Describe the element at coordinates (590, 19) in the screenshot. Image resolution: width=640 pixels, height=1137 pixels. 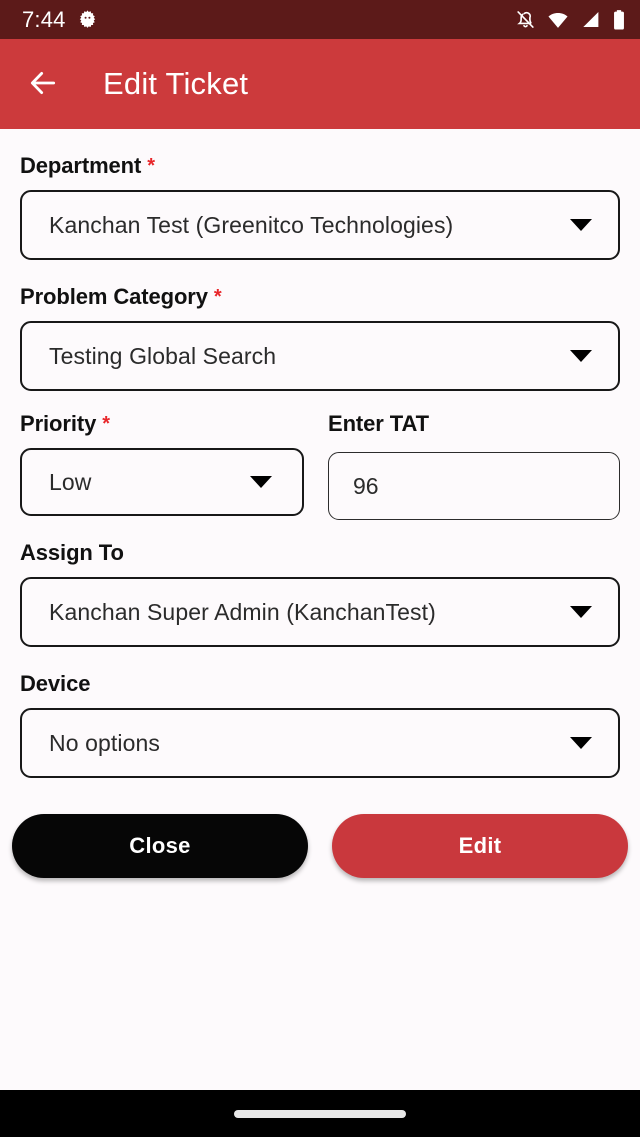
I see `cellular-signal-icon` at that location.